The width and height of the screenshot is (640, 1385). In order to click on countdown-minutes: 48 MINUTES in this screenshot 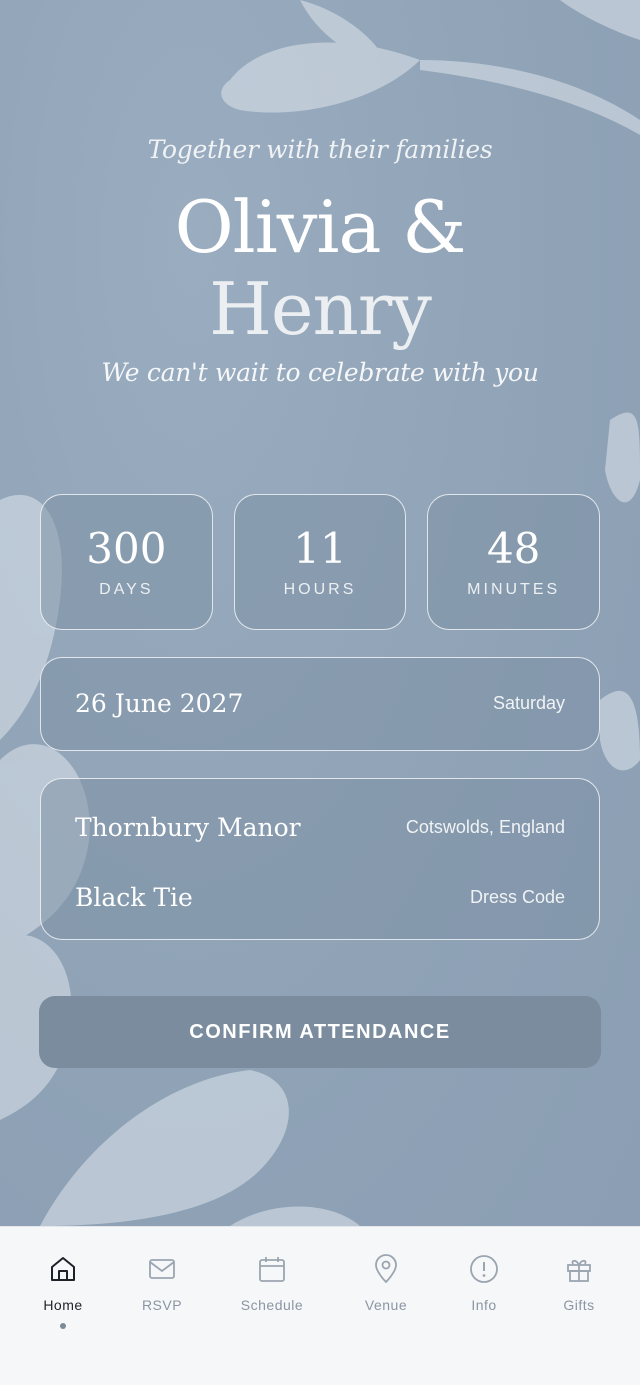, I will do `click(514, 562)`.